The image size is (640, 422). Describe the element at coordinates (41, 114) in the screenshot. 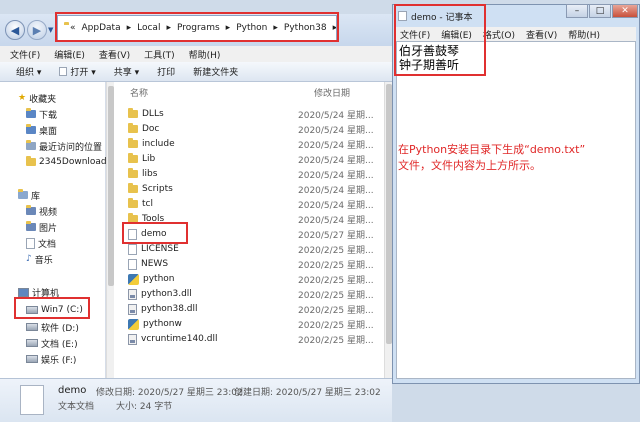

I see `nav-item-downloads: 下载` at that location.